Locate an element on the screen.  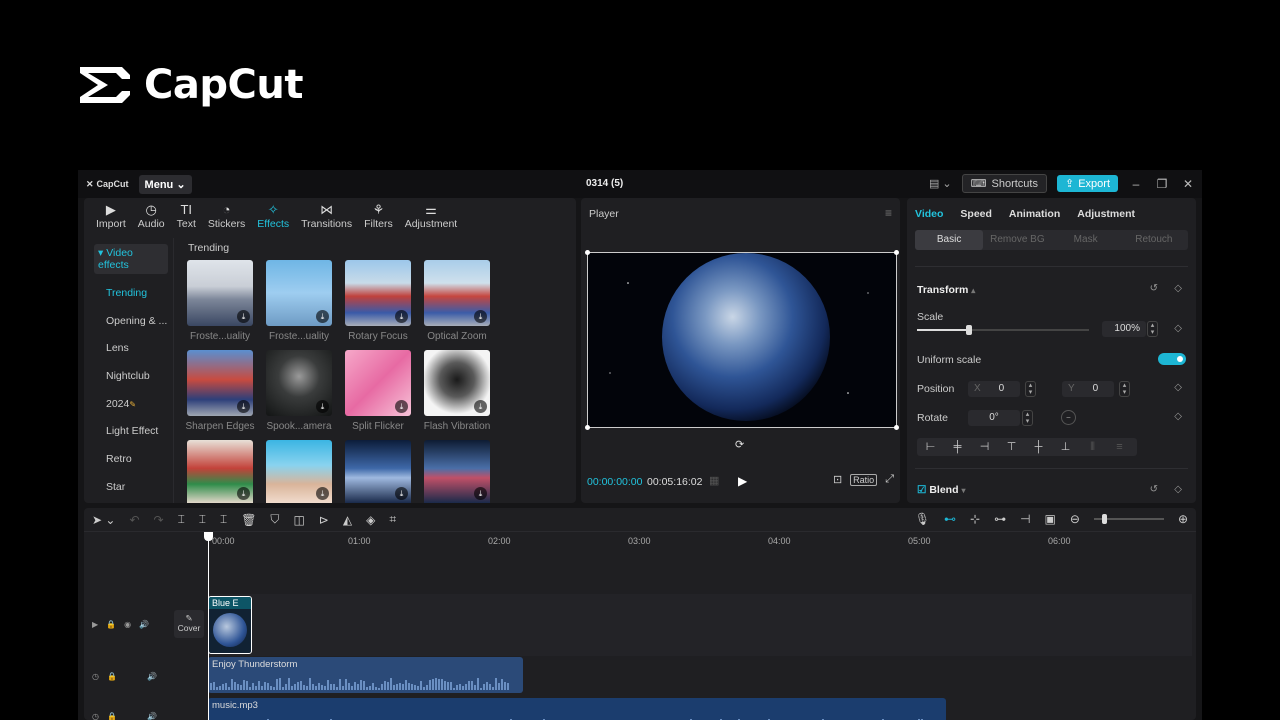
rotate-input: 0° is located at coordinates (994, 418).